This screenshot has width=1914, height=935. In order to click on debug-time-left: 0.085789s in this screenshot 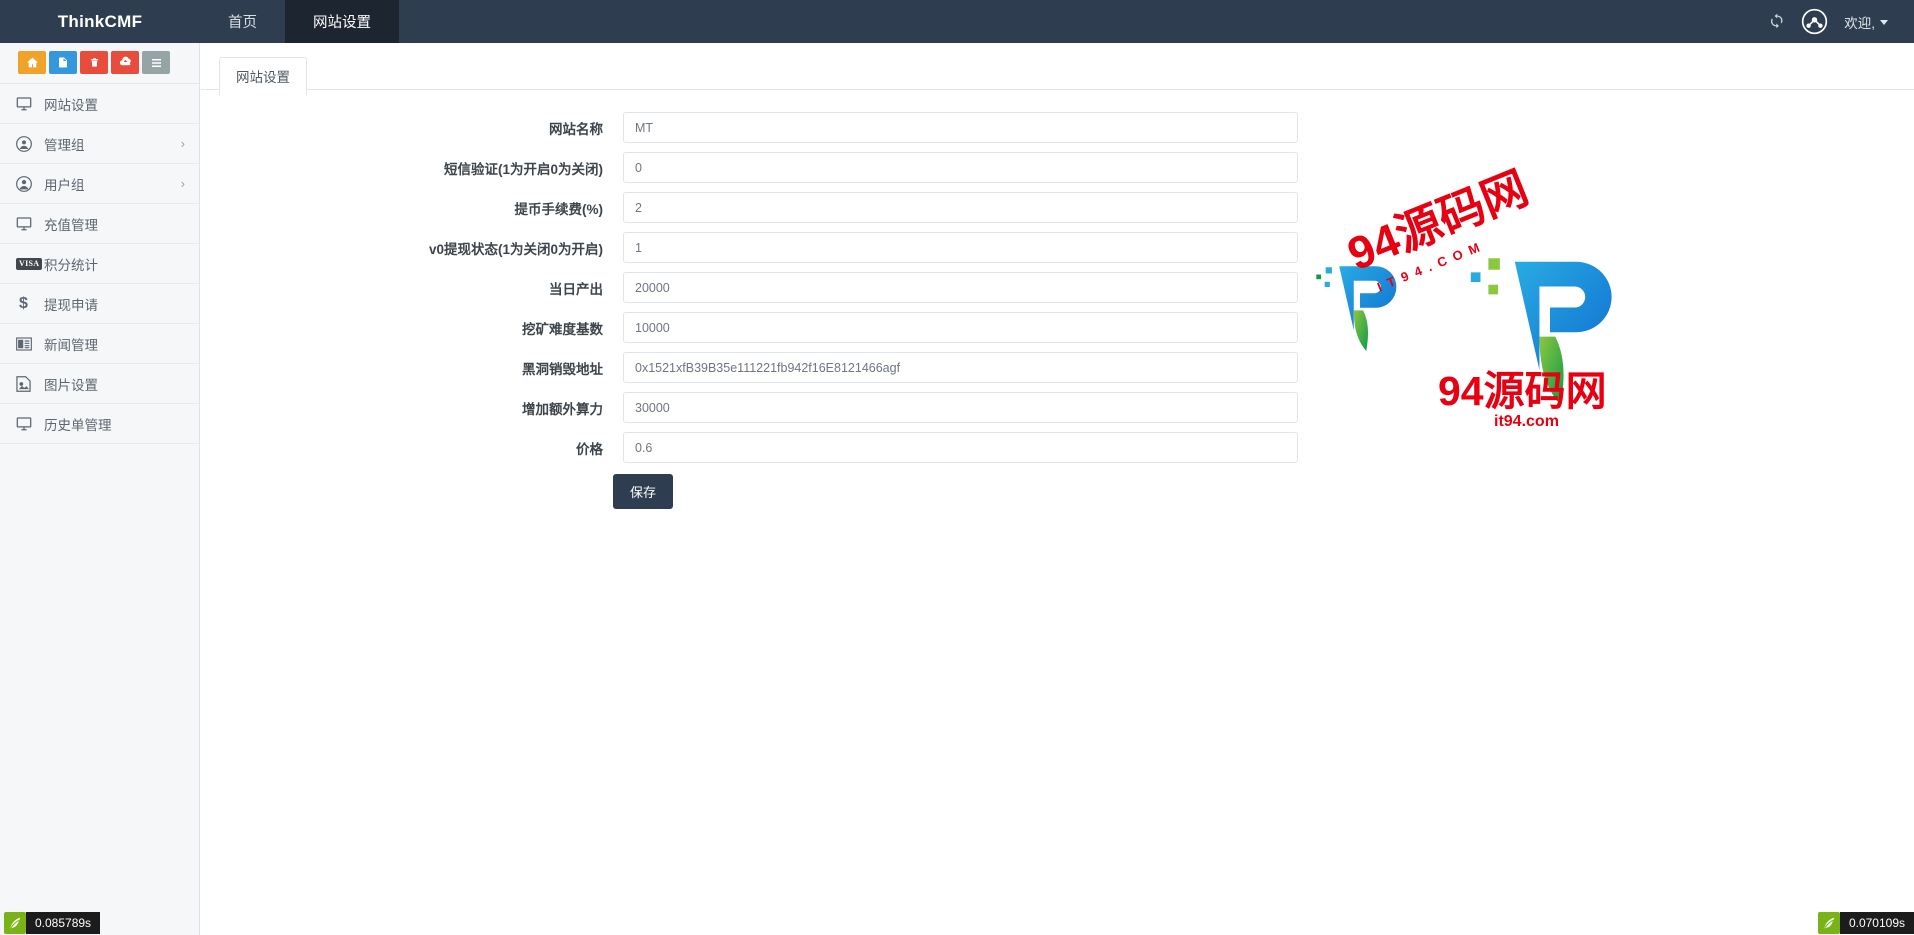, I will do `click(63, 923)`.